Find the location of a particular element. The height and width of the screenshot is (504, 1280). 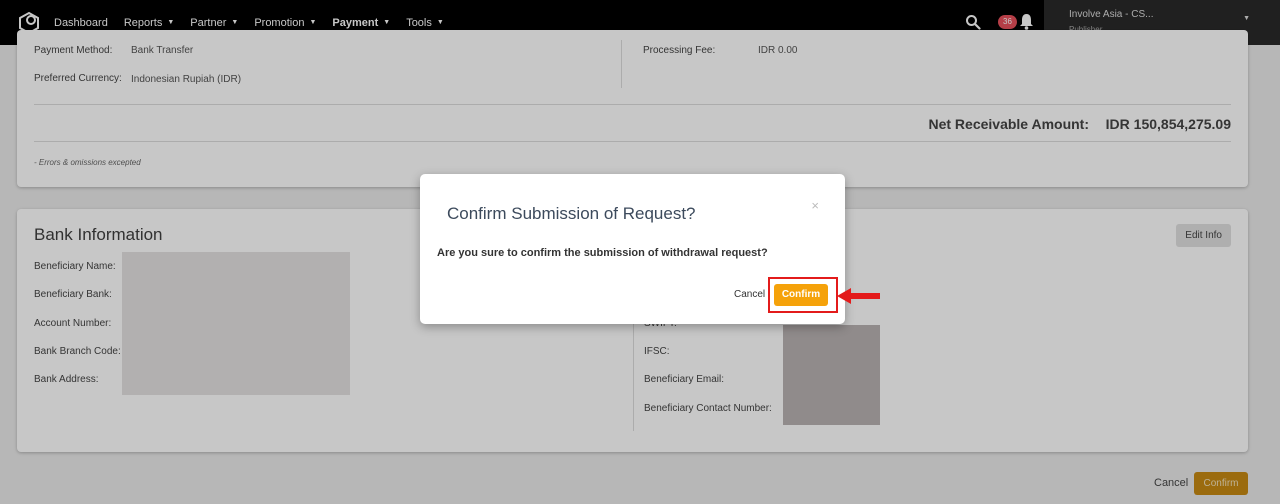

dialog-title: Confirm Submission of Request? is located at coordinates (571, 213).